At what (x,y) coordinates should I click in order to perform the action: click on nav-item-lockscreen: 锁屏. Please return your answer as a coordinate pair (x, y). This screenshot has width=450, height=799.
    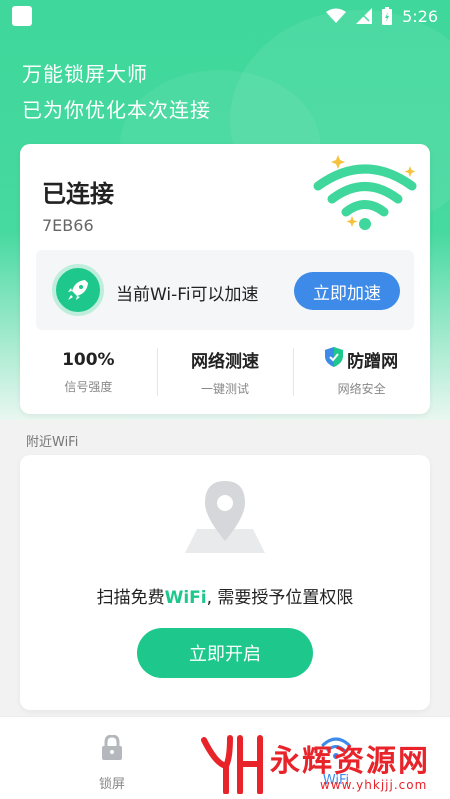
    Looking at the image, I should click on (112, 764).